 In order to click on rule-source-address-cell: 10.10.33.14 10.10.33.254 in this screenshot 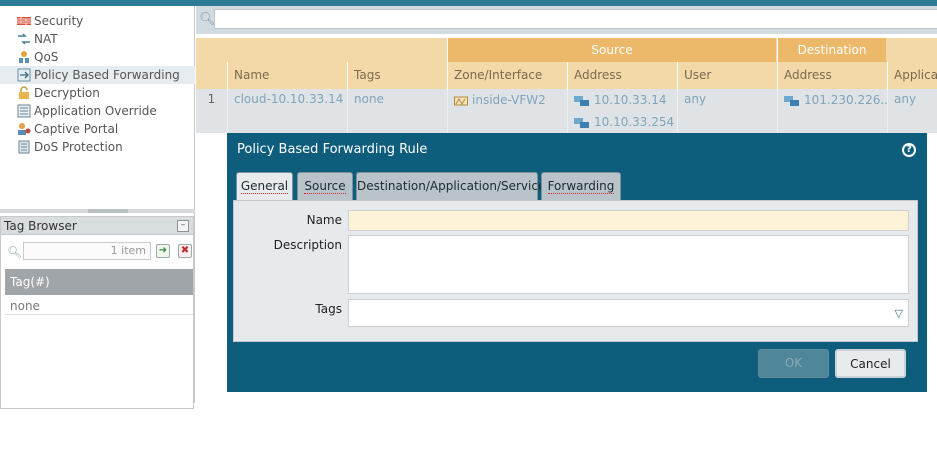, I will do `click(622, 111)`.